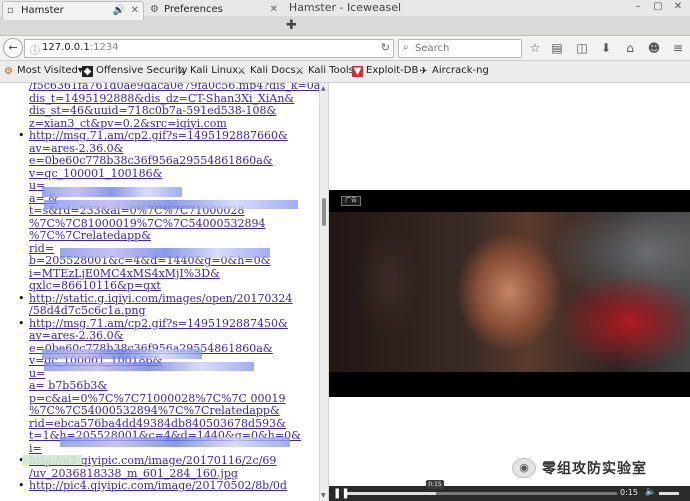  Describe the element at coordinates (392, 493) in the screenshot. I see `video-progress-fill` at that location.